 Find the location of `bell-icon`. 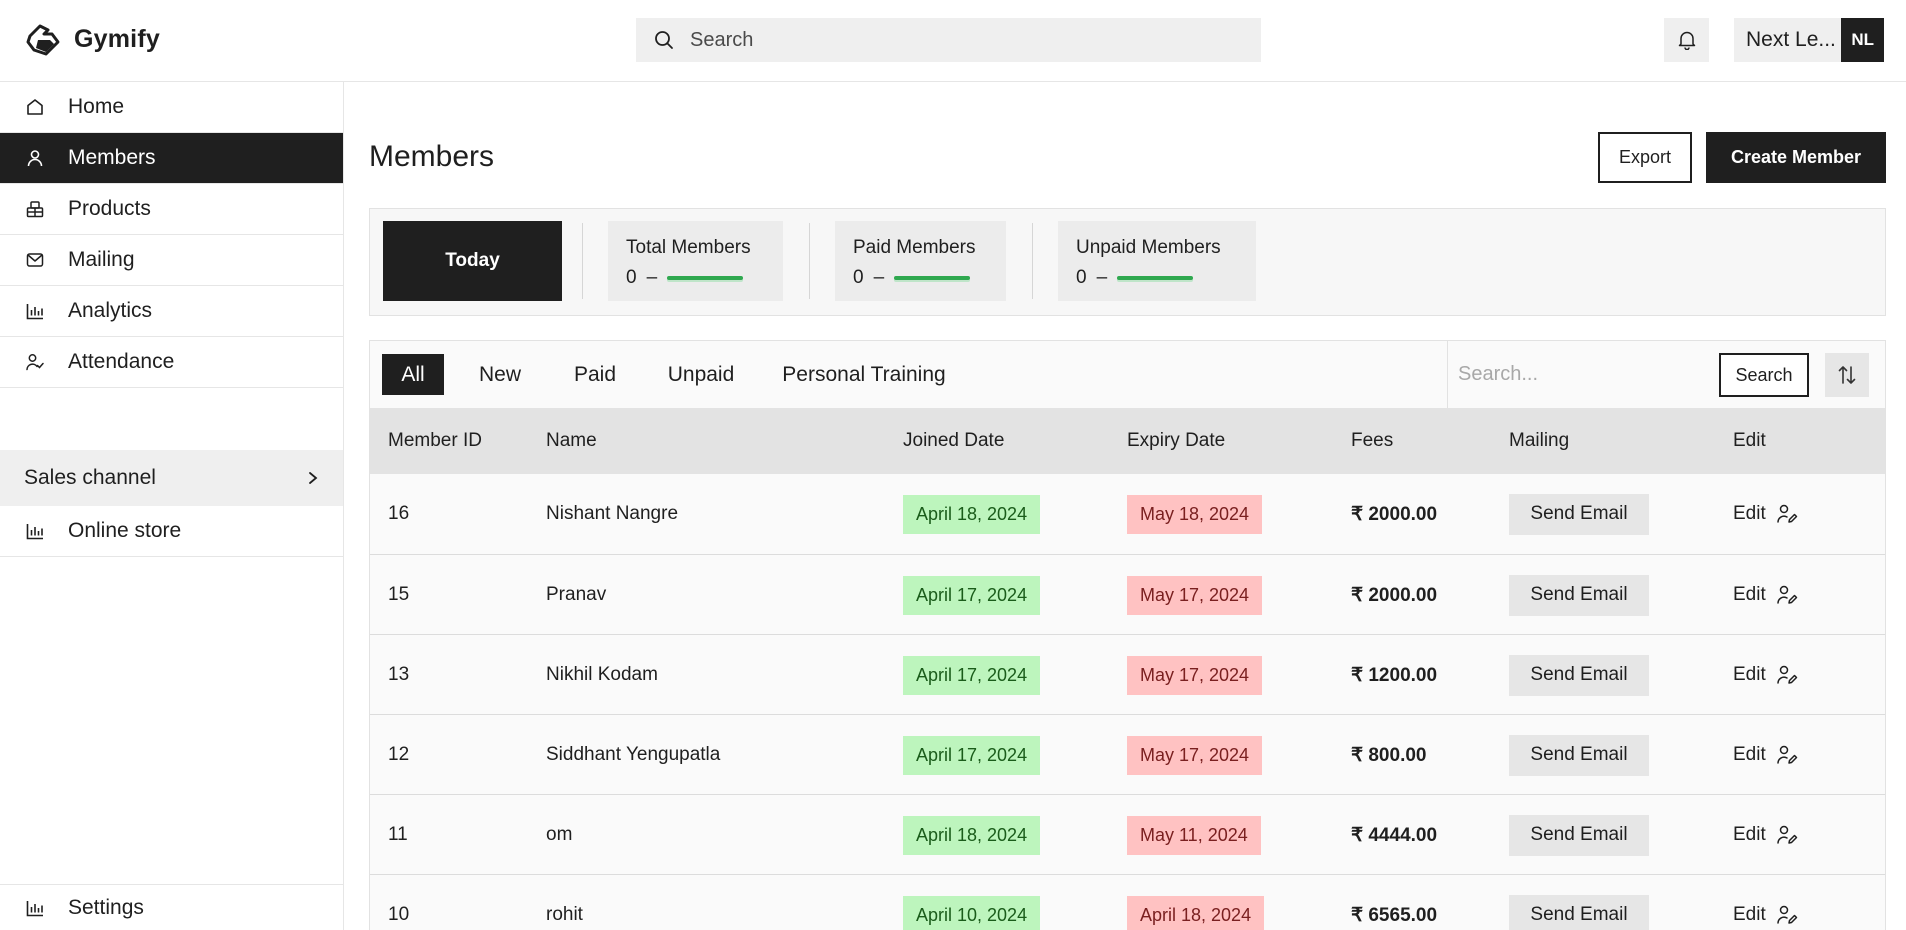

bell-icon is located at coordinates (1686, 40).